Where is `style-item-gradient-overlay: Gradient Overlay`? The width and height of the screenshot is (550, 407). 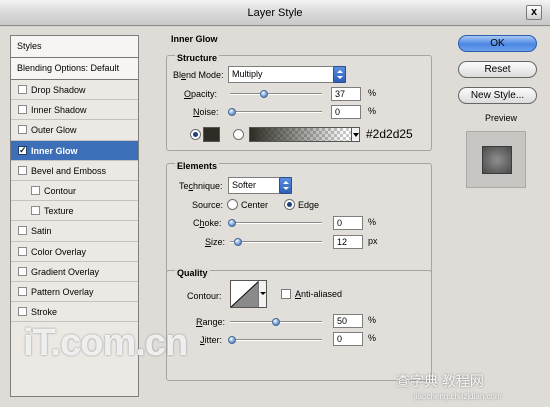
style-item-gradient-overlay: Gradient Overlay is located at coordinates (74, 272).